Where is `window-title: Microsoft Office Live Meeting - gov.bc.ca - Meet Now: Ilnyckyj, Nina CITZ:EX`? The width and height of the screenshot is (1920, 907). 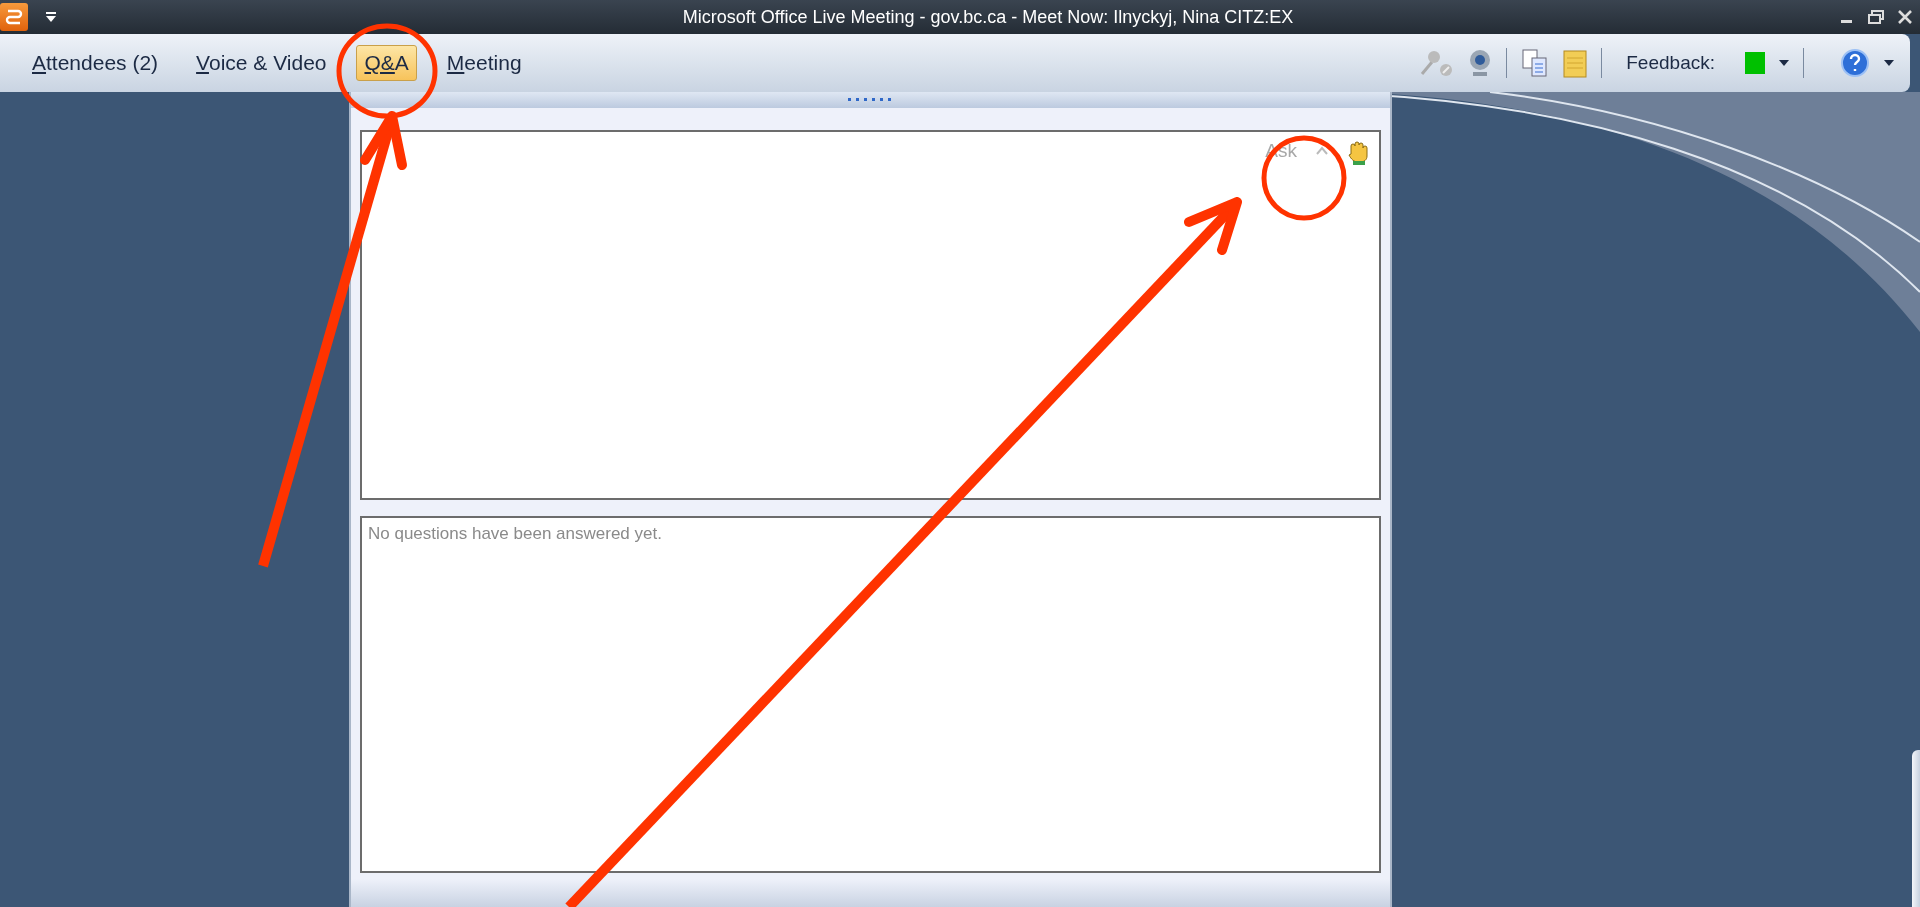 window-title: Microsoft Office Live Meeting - gov.bc.ca - Meet Now: Ilnyckyj, Nina CITZ:EX is located at coordinates (988, 17).